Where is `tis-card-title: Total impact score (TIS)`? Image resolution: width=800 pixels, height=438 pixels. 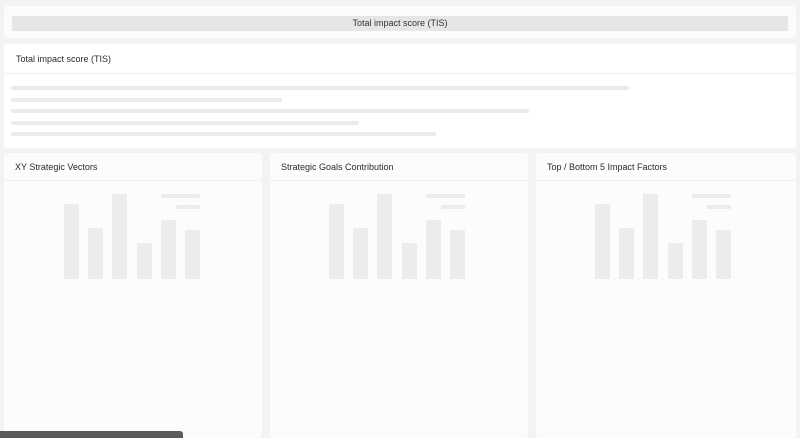
tis-card-title: Total impact score (TIS) is located at coordinates (400, 59).